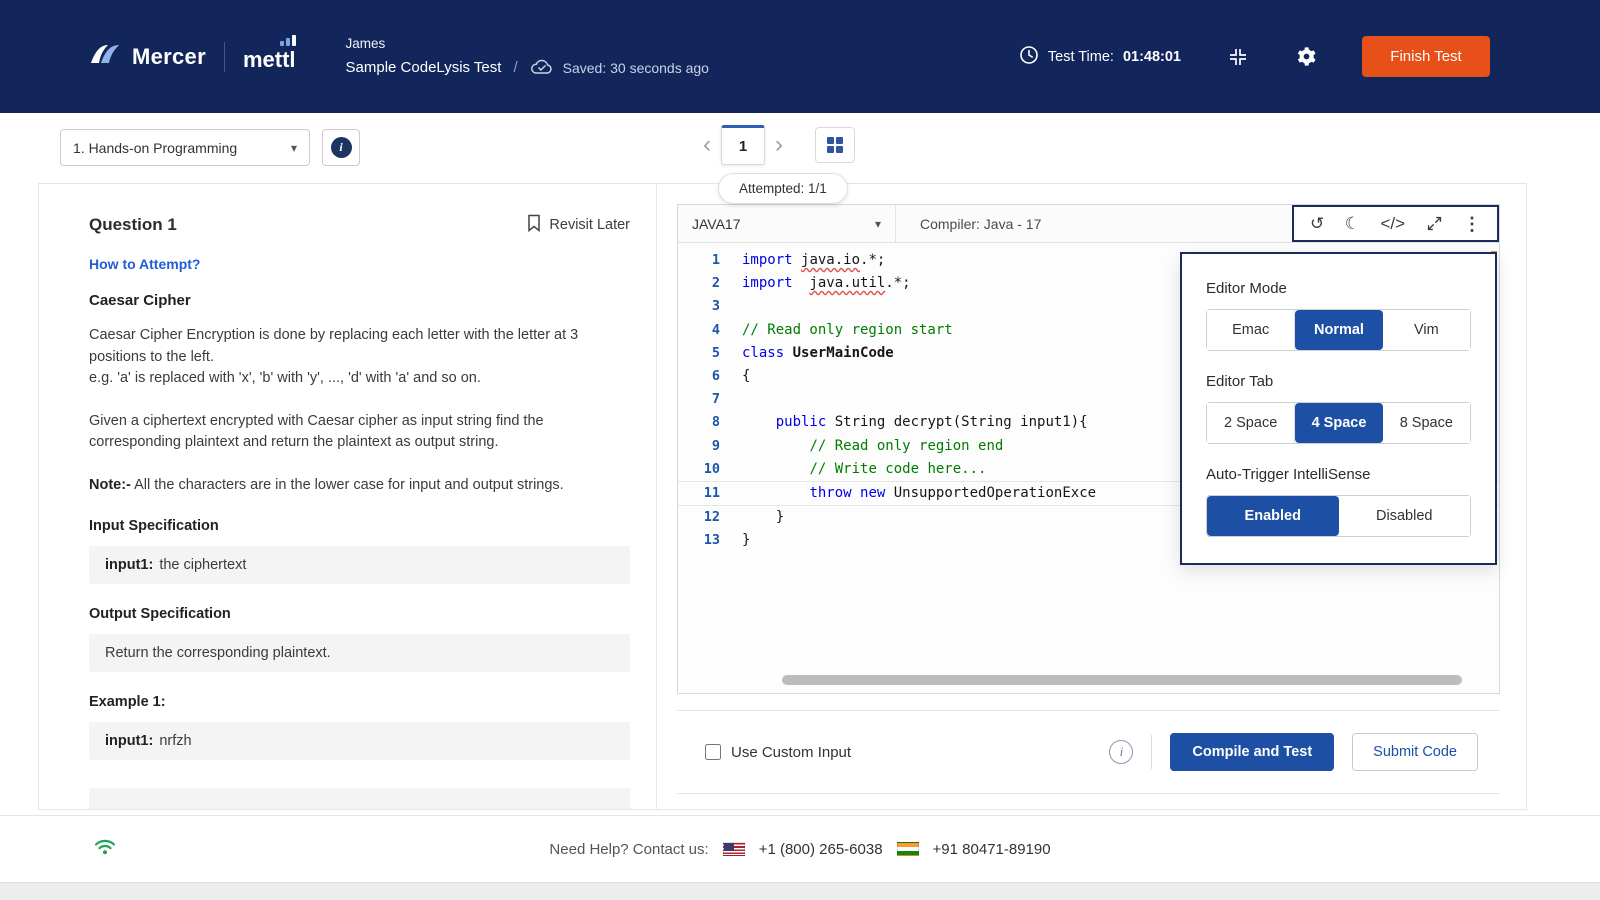  I want to click on intellisense-options: Enabled Disabled, so click(1338, 516).